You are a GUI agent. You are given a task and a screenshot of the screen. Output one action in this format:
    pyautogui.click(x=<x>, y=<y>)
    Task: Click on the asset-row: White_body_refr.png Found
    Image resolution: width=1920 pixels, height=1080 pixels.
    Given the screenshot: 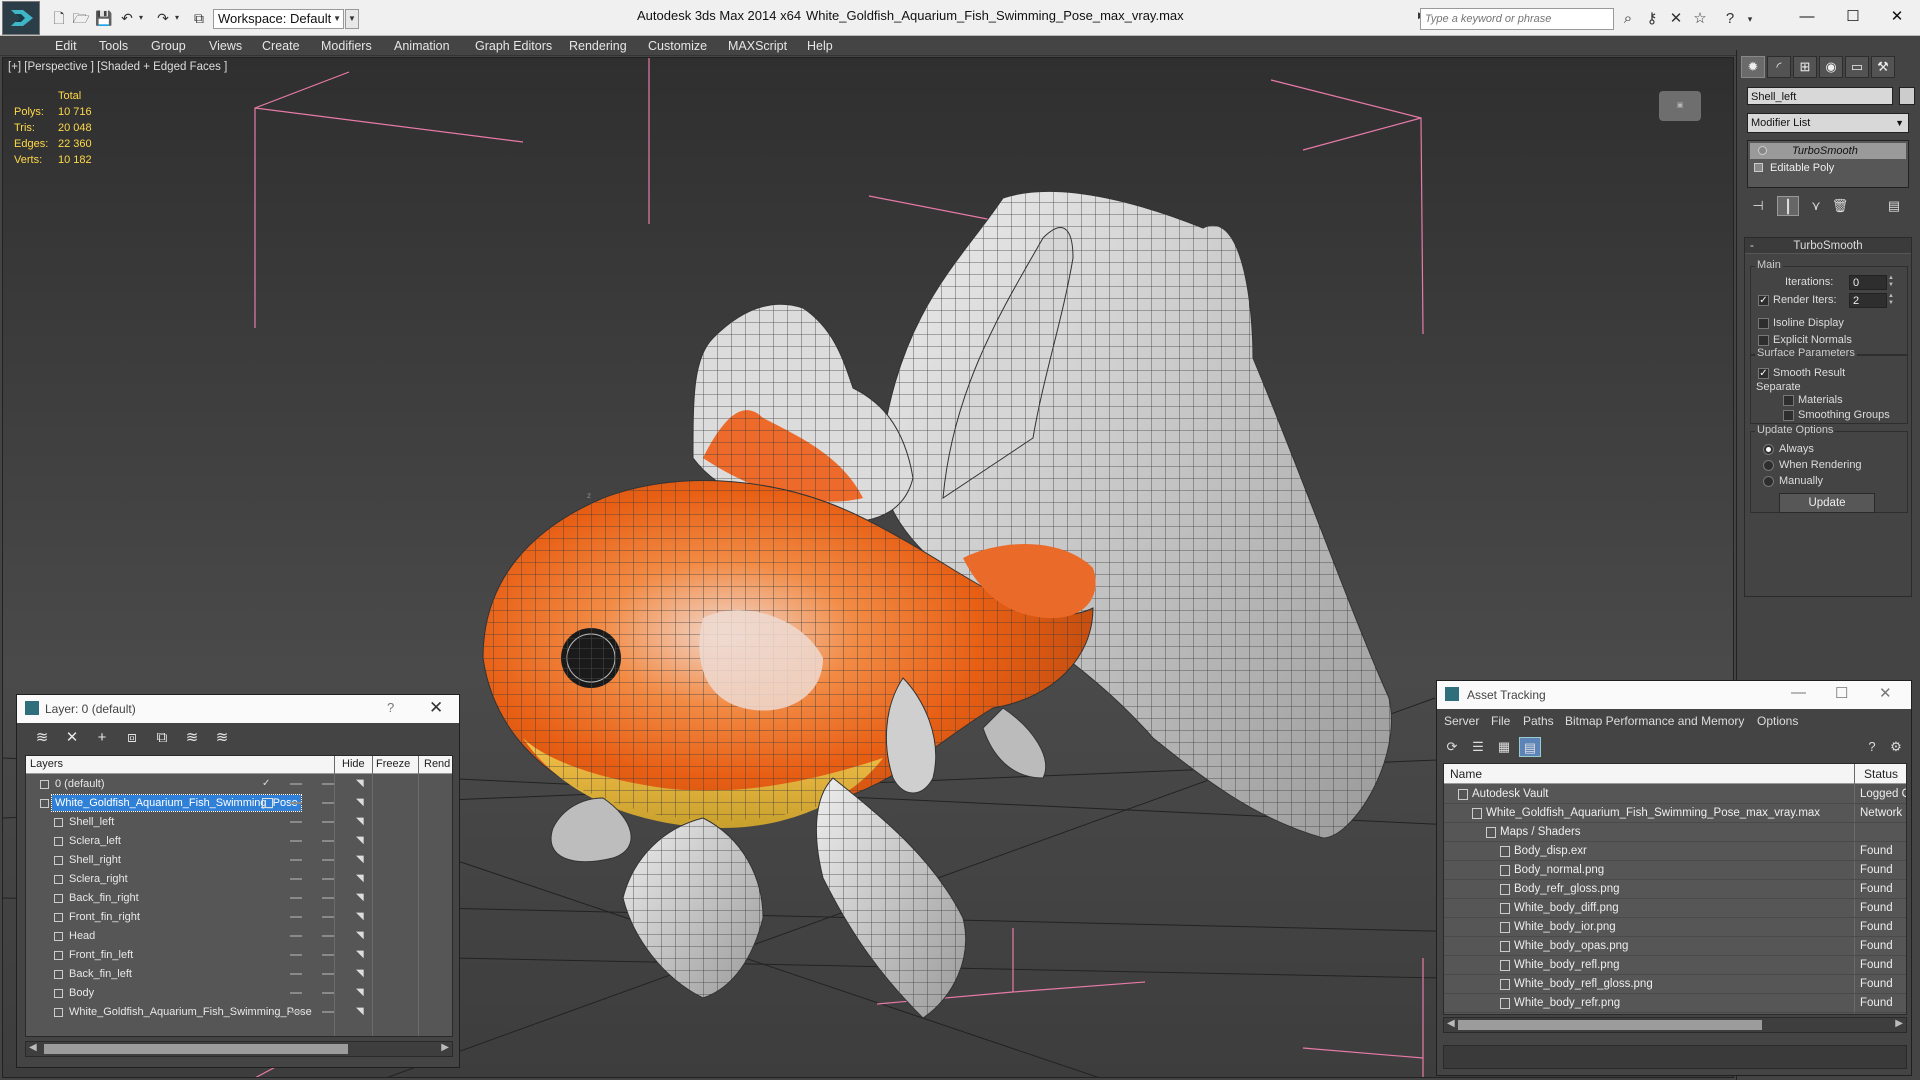 What is the action you would take?
    pyautogui.click(x=1675, y=1003)
    